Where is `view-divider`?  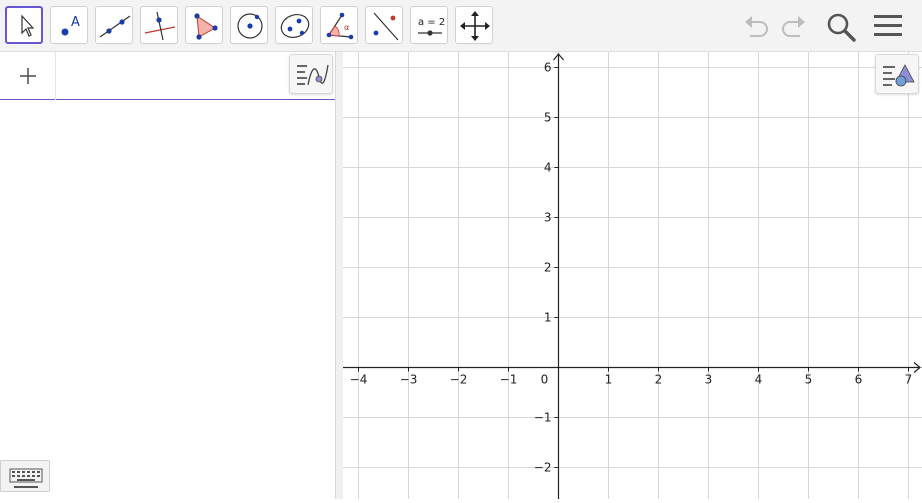 view-divider is located at coordinates (339, 275).